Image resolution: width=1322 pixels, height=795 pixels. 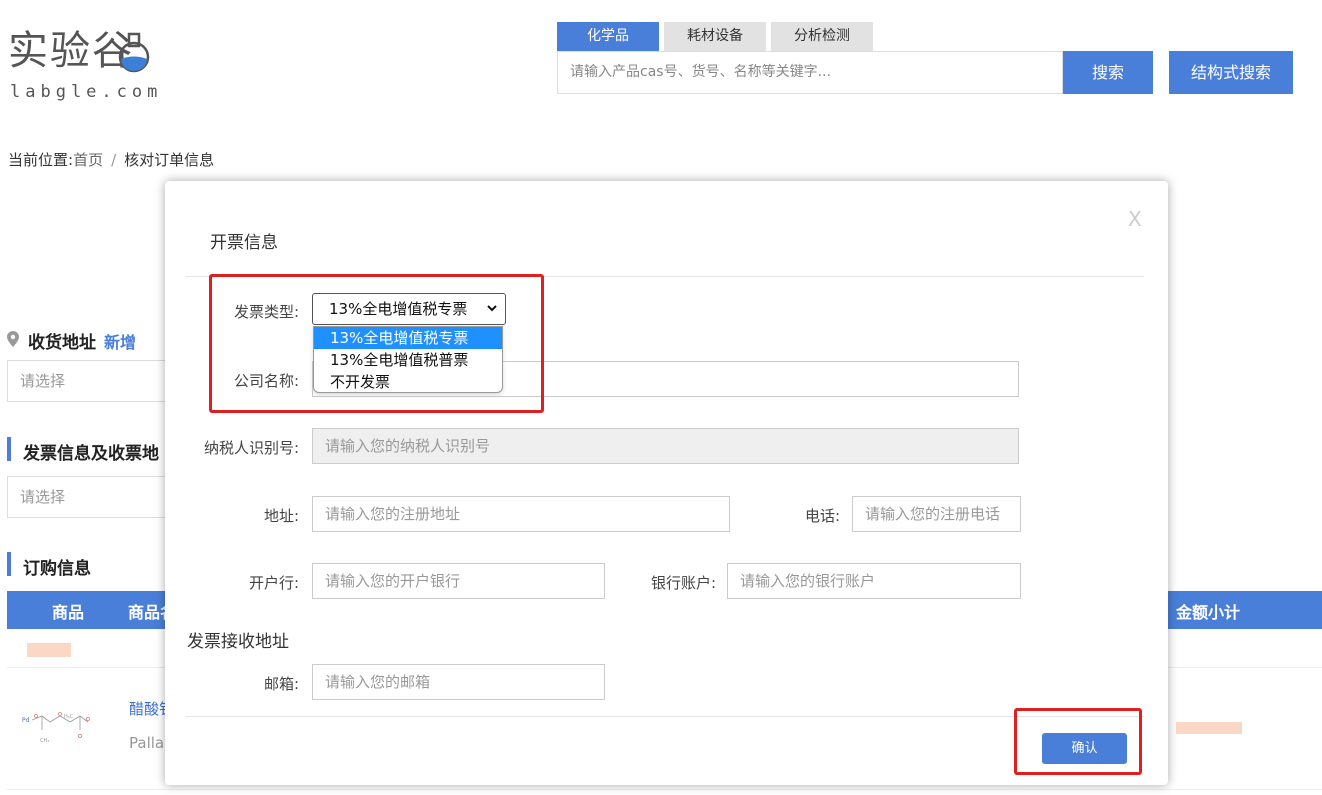 What do you see at coordinates (120, 341) in the screenshot?
I see `add-address-link: 新增` at bounding box center [120, 341].